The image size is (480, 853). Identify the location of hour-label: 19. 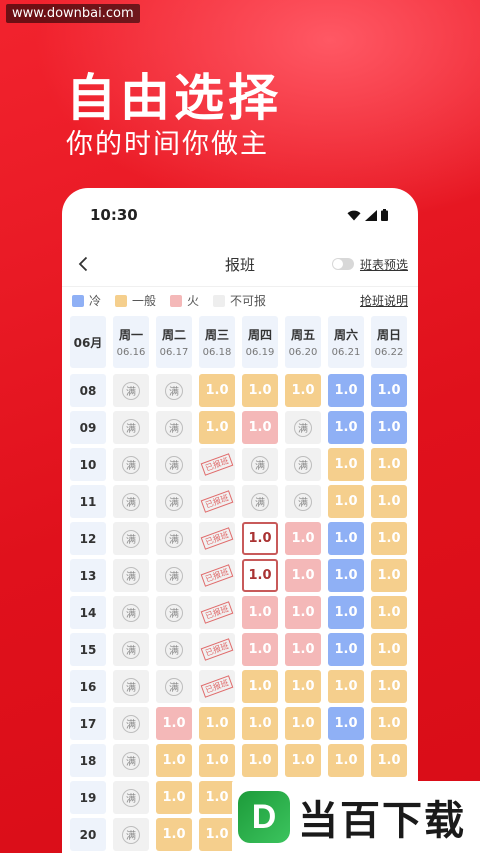
(88, 797).